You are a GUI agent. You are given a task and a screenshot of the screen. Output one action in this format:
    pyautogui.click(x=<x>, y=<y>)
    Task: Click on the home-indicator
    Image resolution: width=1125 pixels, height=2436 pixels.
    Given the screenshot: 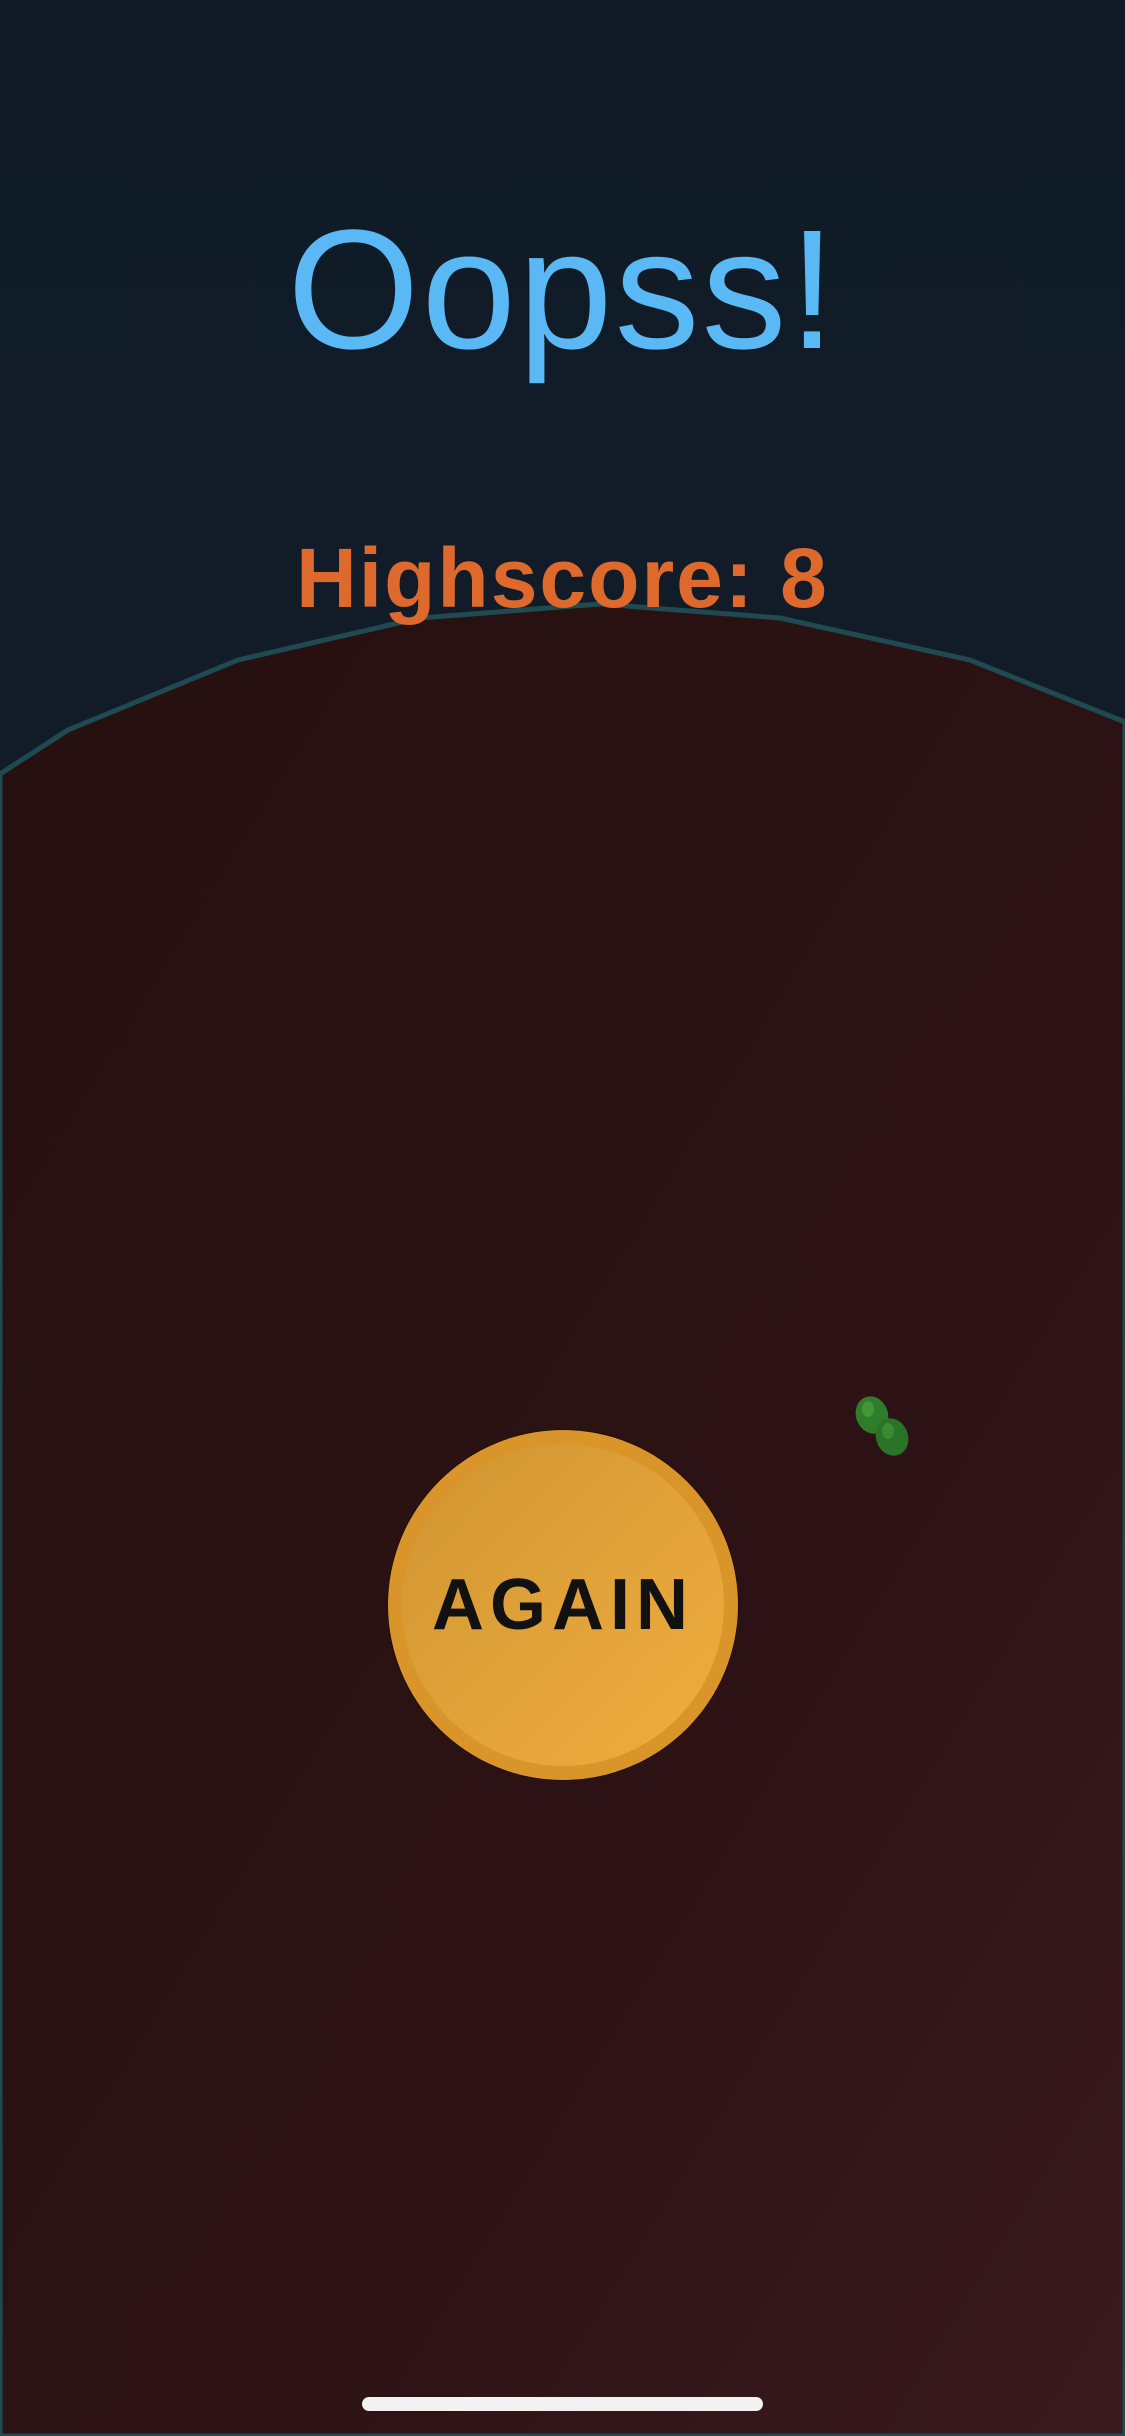 What is the action you would take?
    pyautogui.click(x=562, y=2404)
    